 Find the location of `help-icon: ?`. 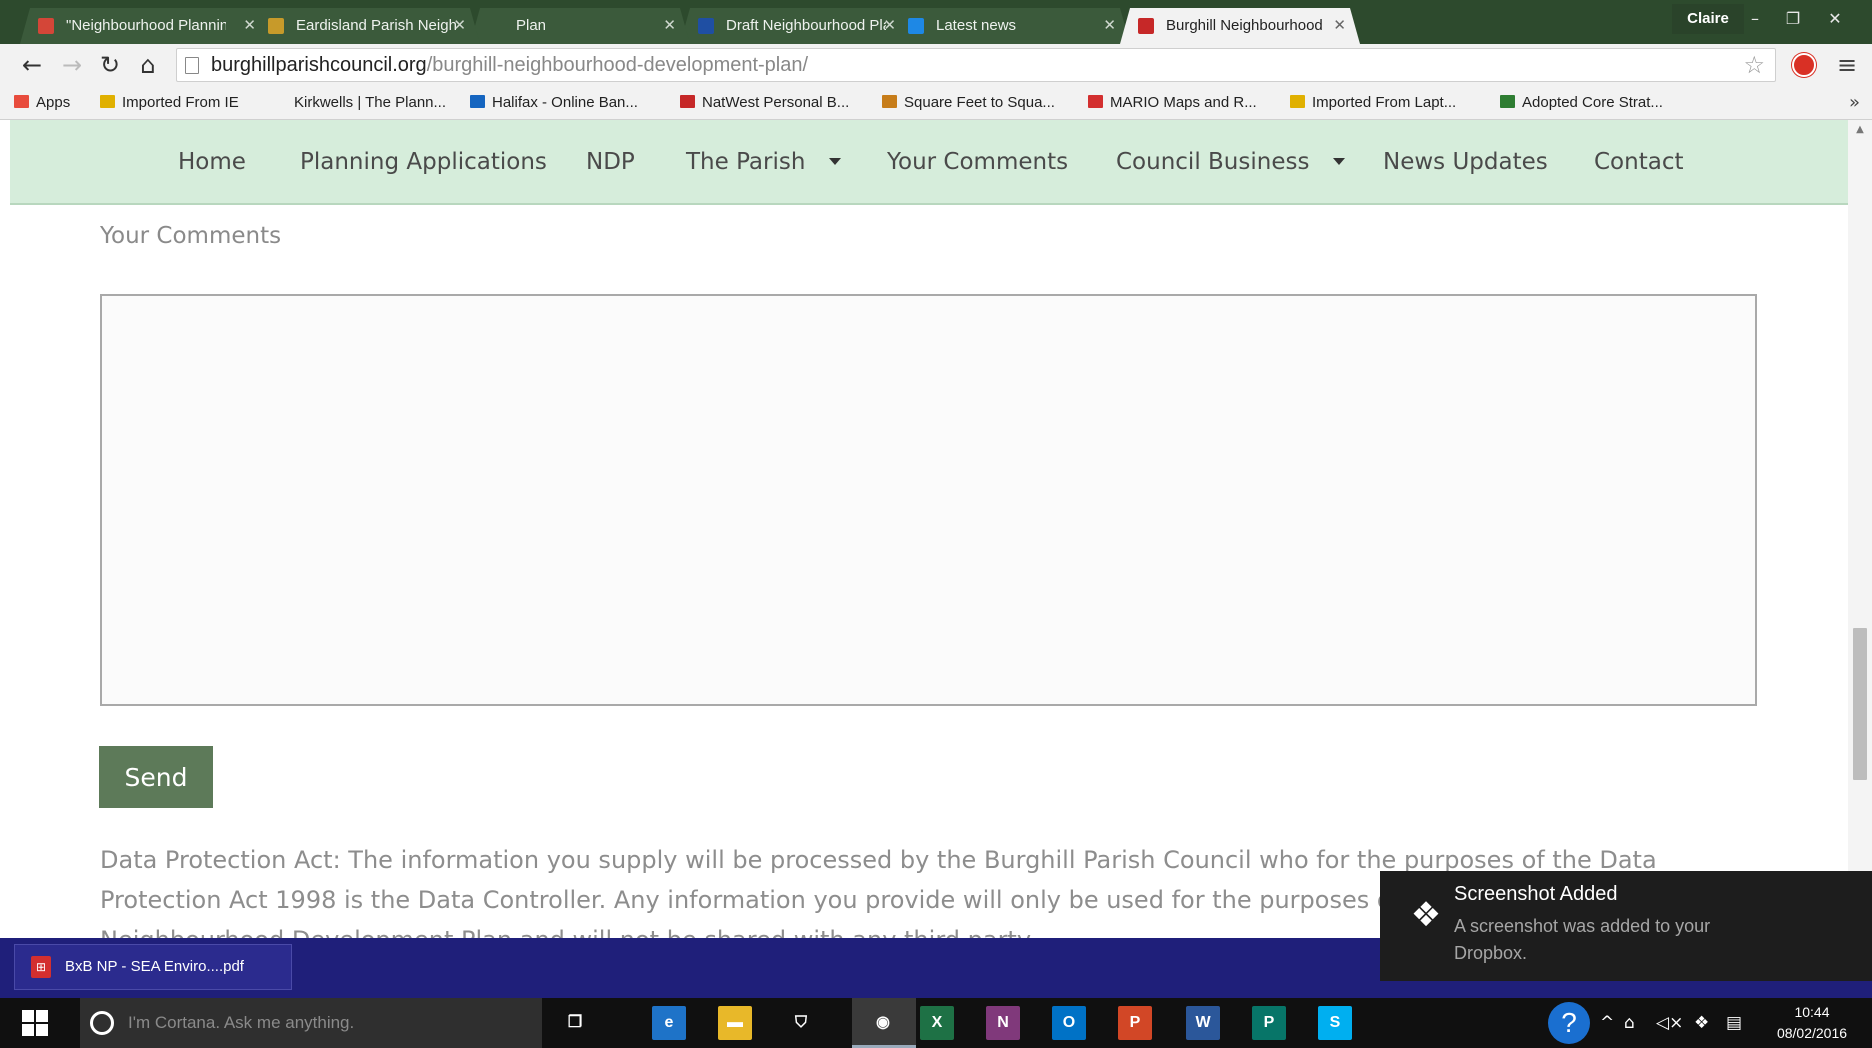

help-icon: ? is located at coordinates (1569, 1023).